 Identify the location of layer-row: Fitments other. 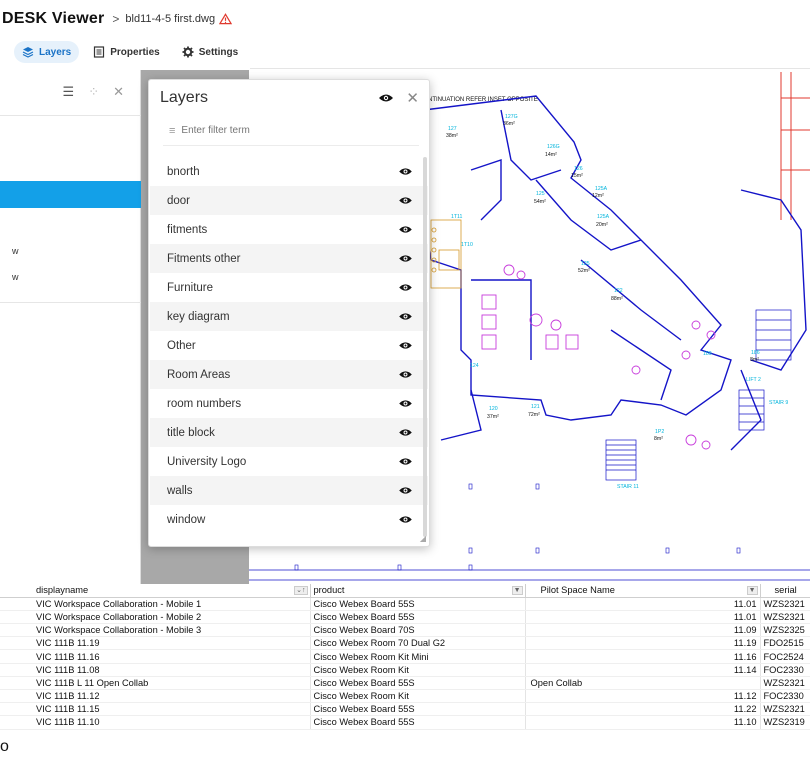
(289, 258).